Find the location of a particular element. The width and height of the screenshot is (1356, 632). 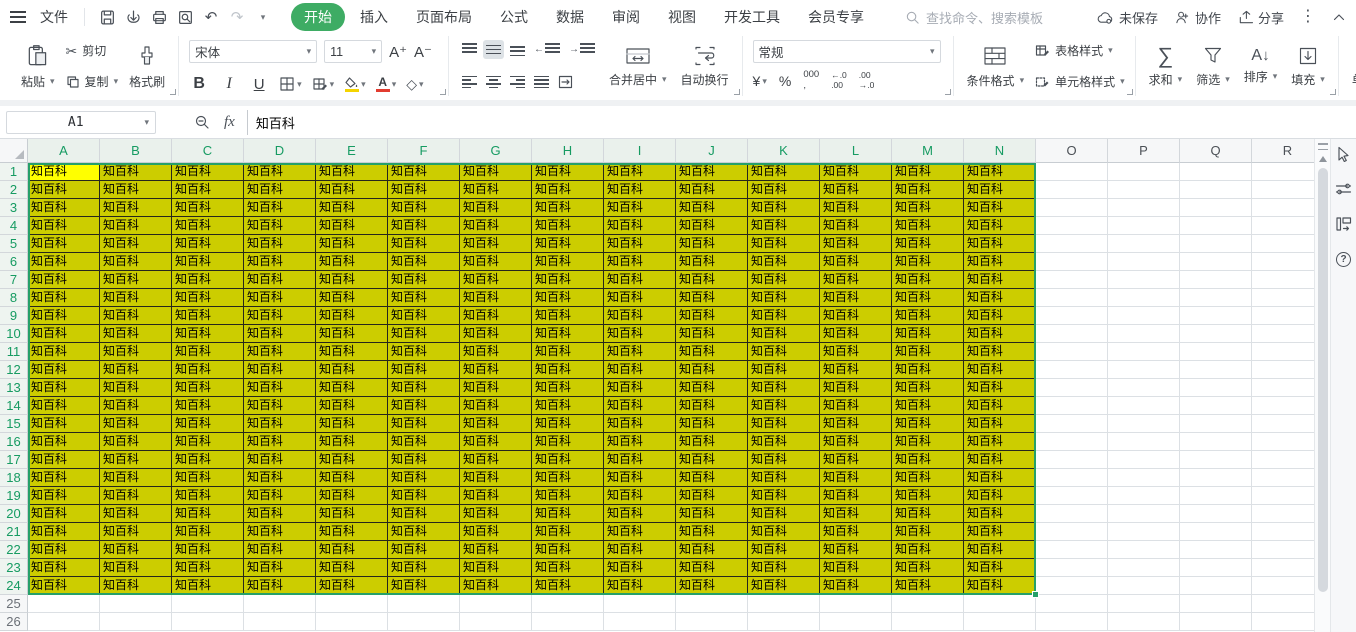

cell-P1 is located at coordinates (1144, 172).